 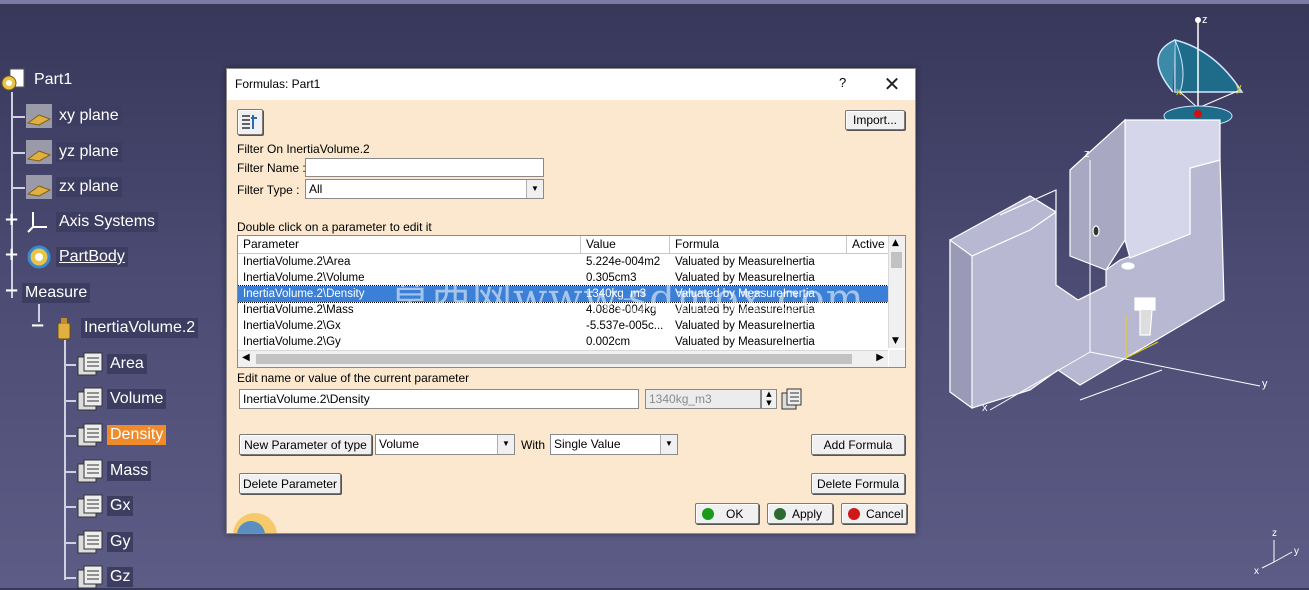 What do you see at coordinates (137, 399) in the screenshot?
I see `tree-item-label: Volume` at bounding box center [137, 399].